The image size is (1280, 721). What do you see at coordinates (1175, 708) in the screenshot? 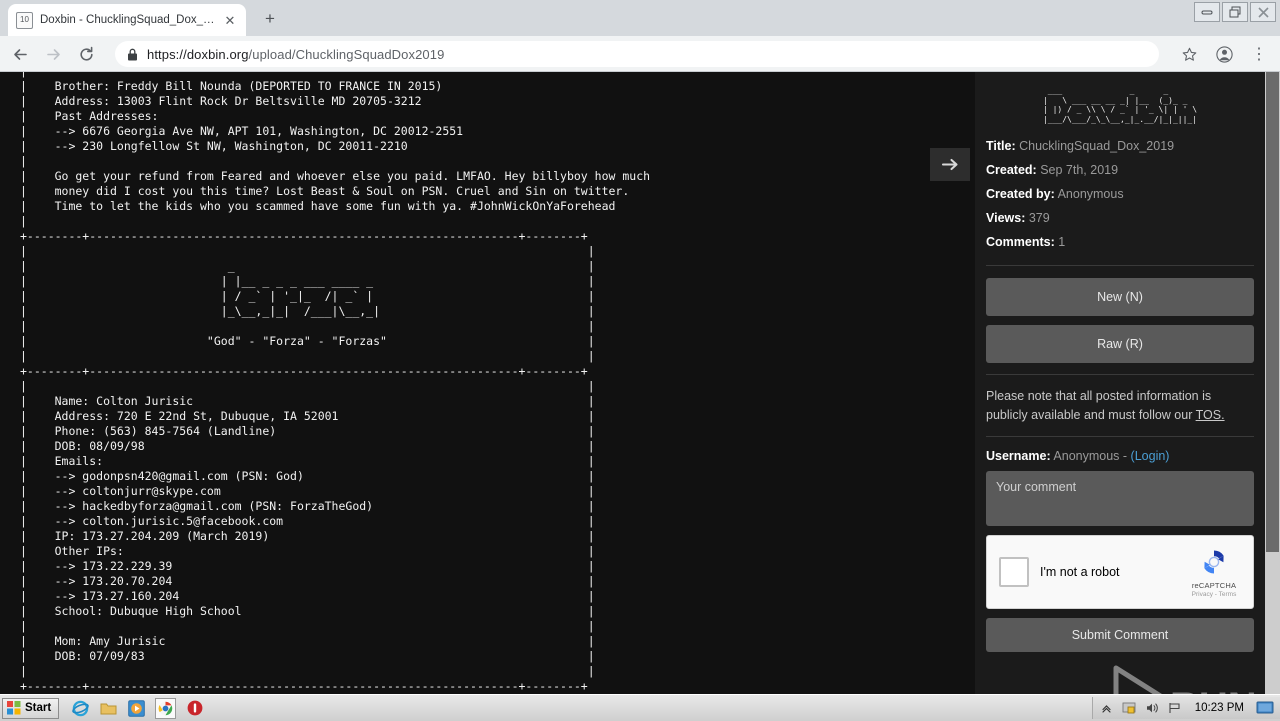
I see `network-icon` at bounding box center [1175, 708].